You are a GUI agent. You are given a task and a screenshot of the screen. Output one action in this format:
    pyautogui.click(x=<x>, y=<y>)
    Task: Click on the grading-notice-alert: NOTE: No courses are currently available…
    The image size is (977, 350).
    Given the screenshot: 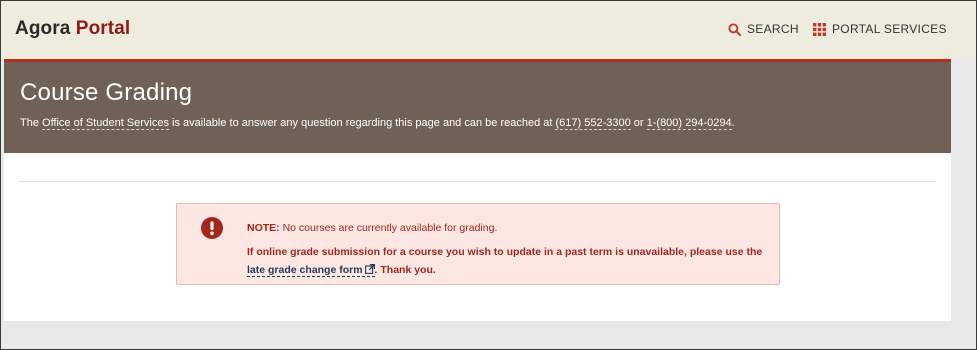 What is the action you would take?
    pyautogui.click(x=478, y=244)
    